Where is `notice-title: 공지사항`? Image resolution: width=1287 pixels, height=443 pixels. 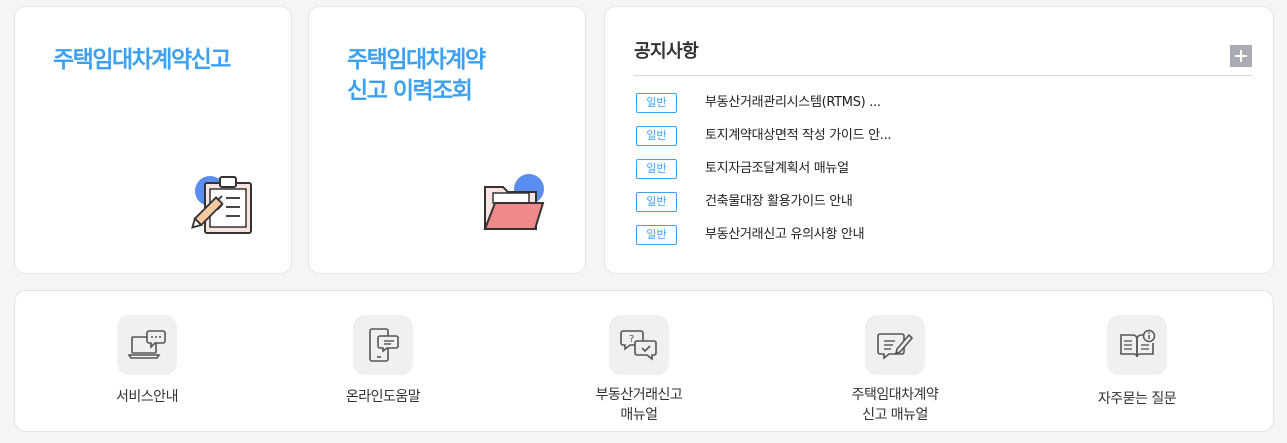 notice-title: 공지사항 is located at coordinates (666, 51).